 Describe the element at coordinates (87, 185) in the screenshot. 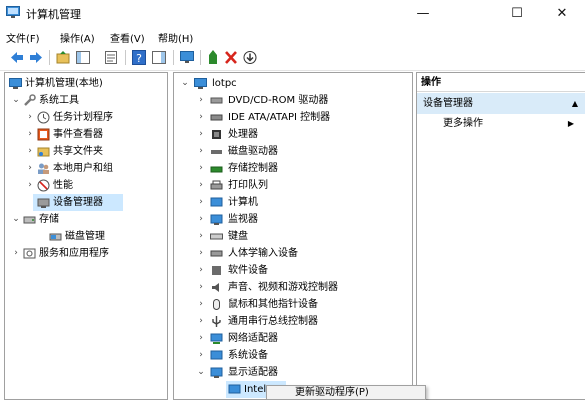

I see `tree-item-performance: › 性能` at that location.